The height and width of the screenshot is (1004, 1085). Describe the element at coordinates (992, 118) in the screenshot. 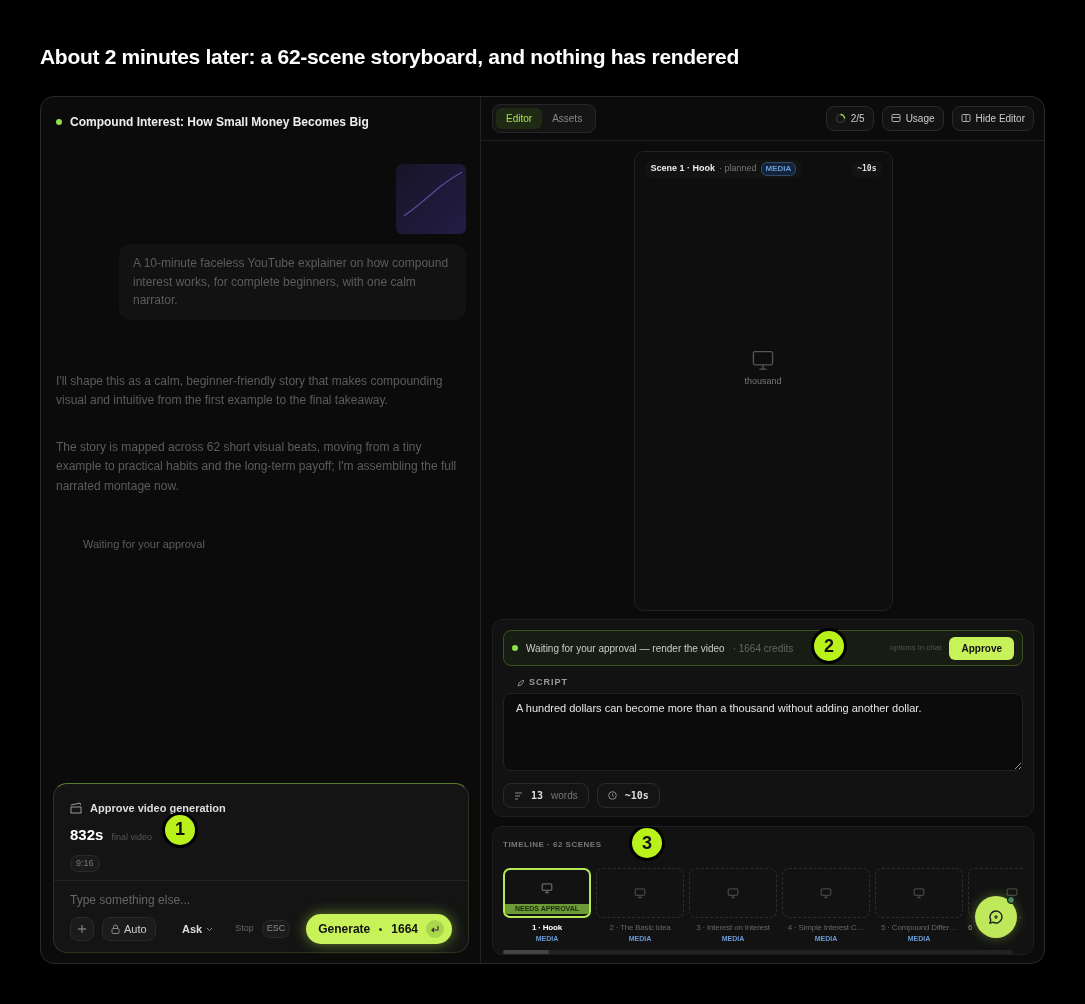

I see `hide-editor-button: Hide Editor` at that location.